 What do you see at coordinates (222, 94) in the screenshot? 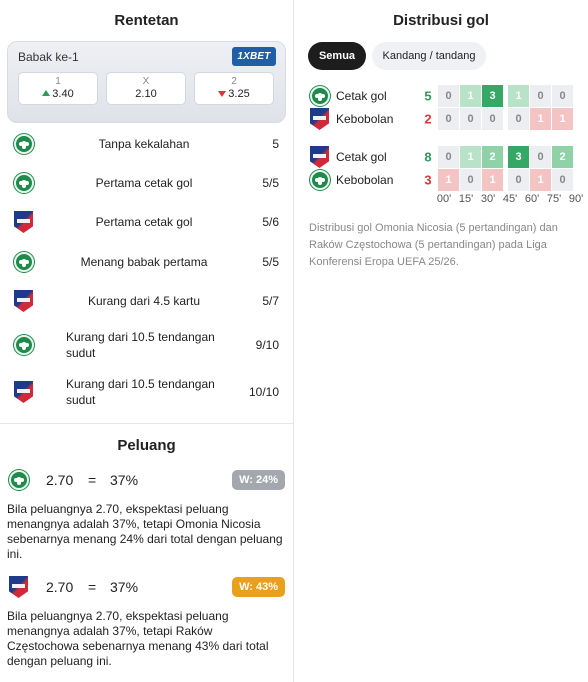
I see `trend-down-icon` at bounding box center [222, 94].